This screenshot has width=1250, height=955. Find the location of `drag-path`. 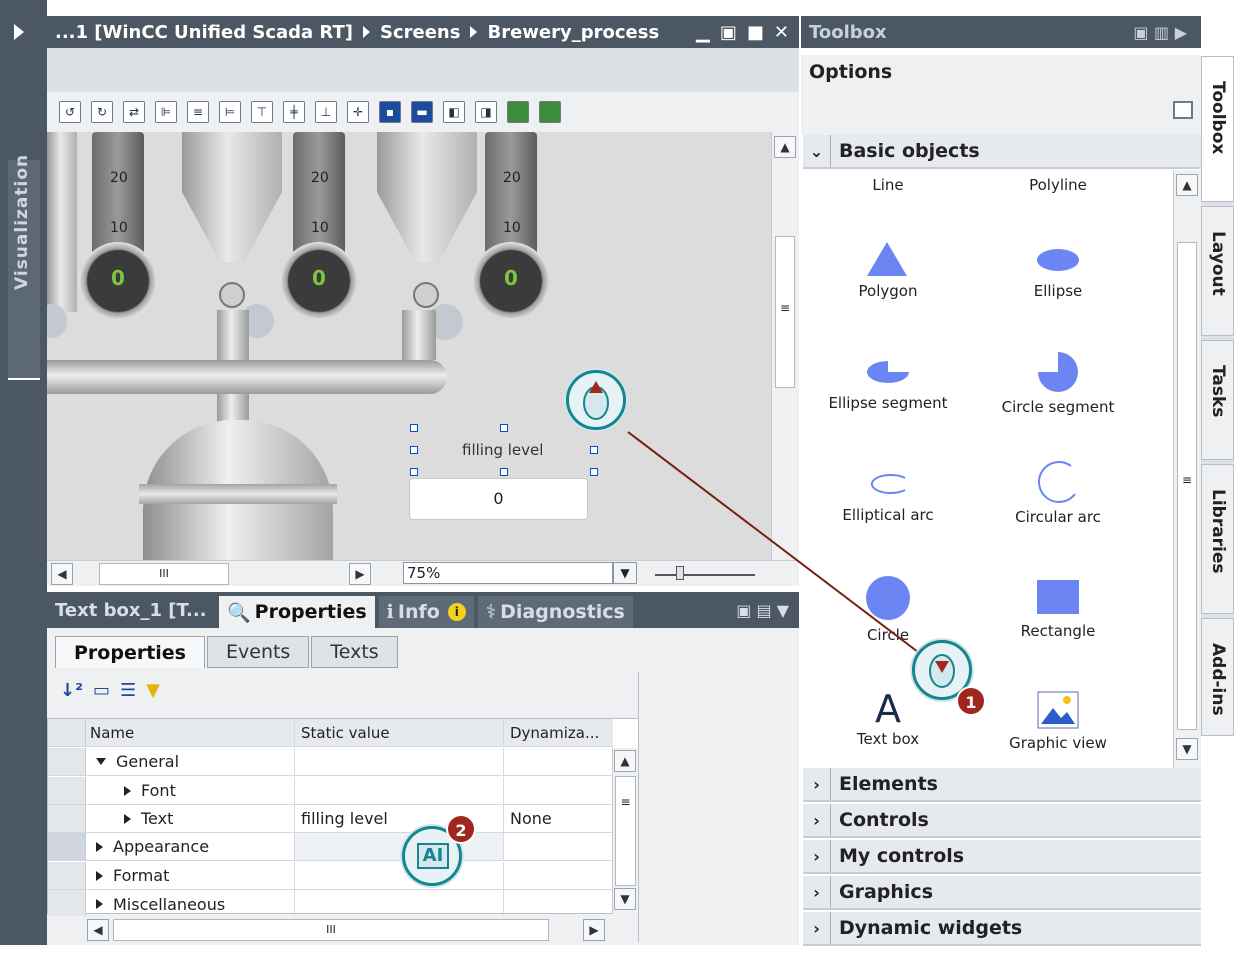

drag-path is located at coordinates (773, 542).